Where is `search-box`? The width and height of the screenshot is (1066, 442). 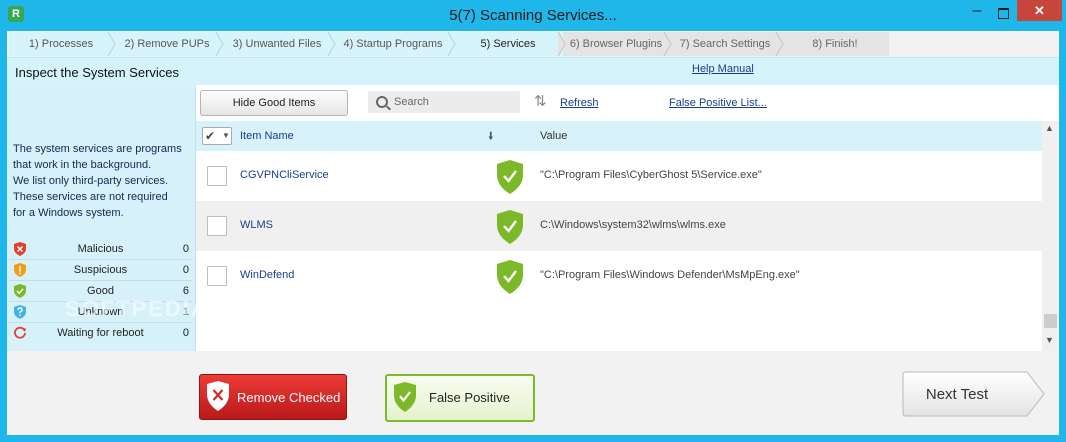 search-box is located at coordinates (444, 102).